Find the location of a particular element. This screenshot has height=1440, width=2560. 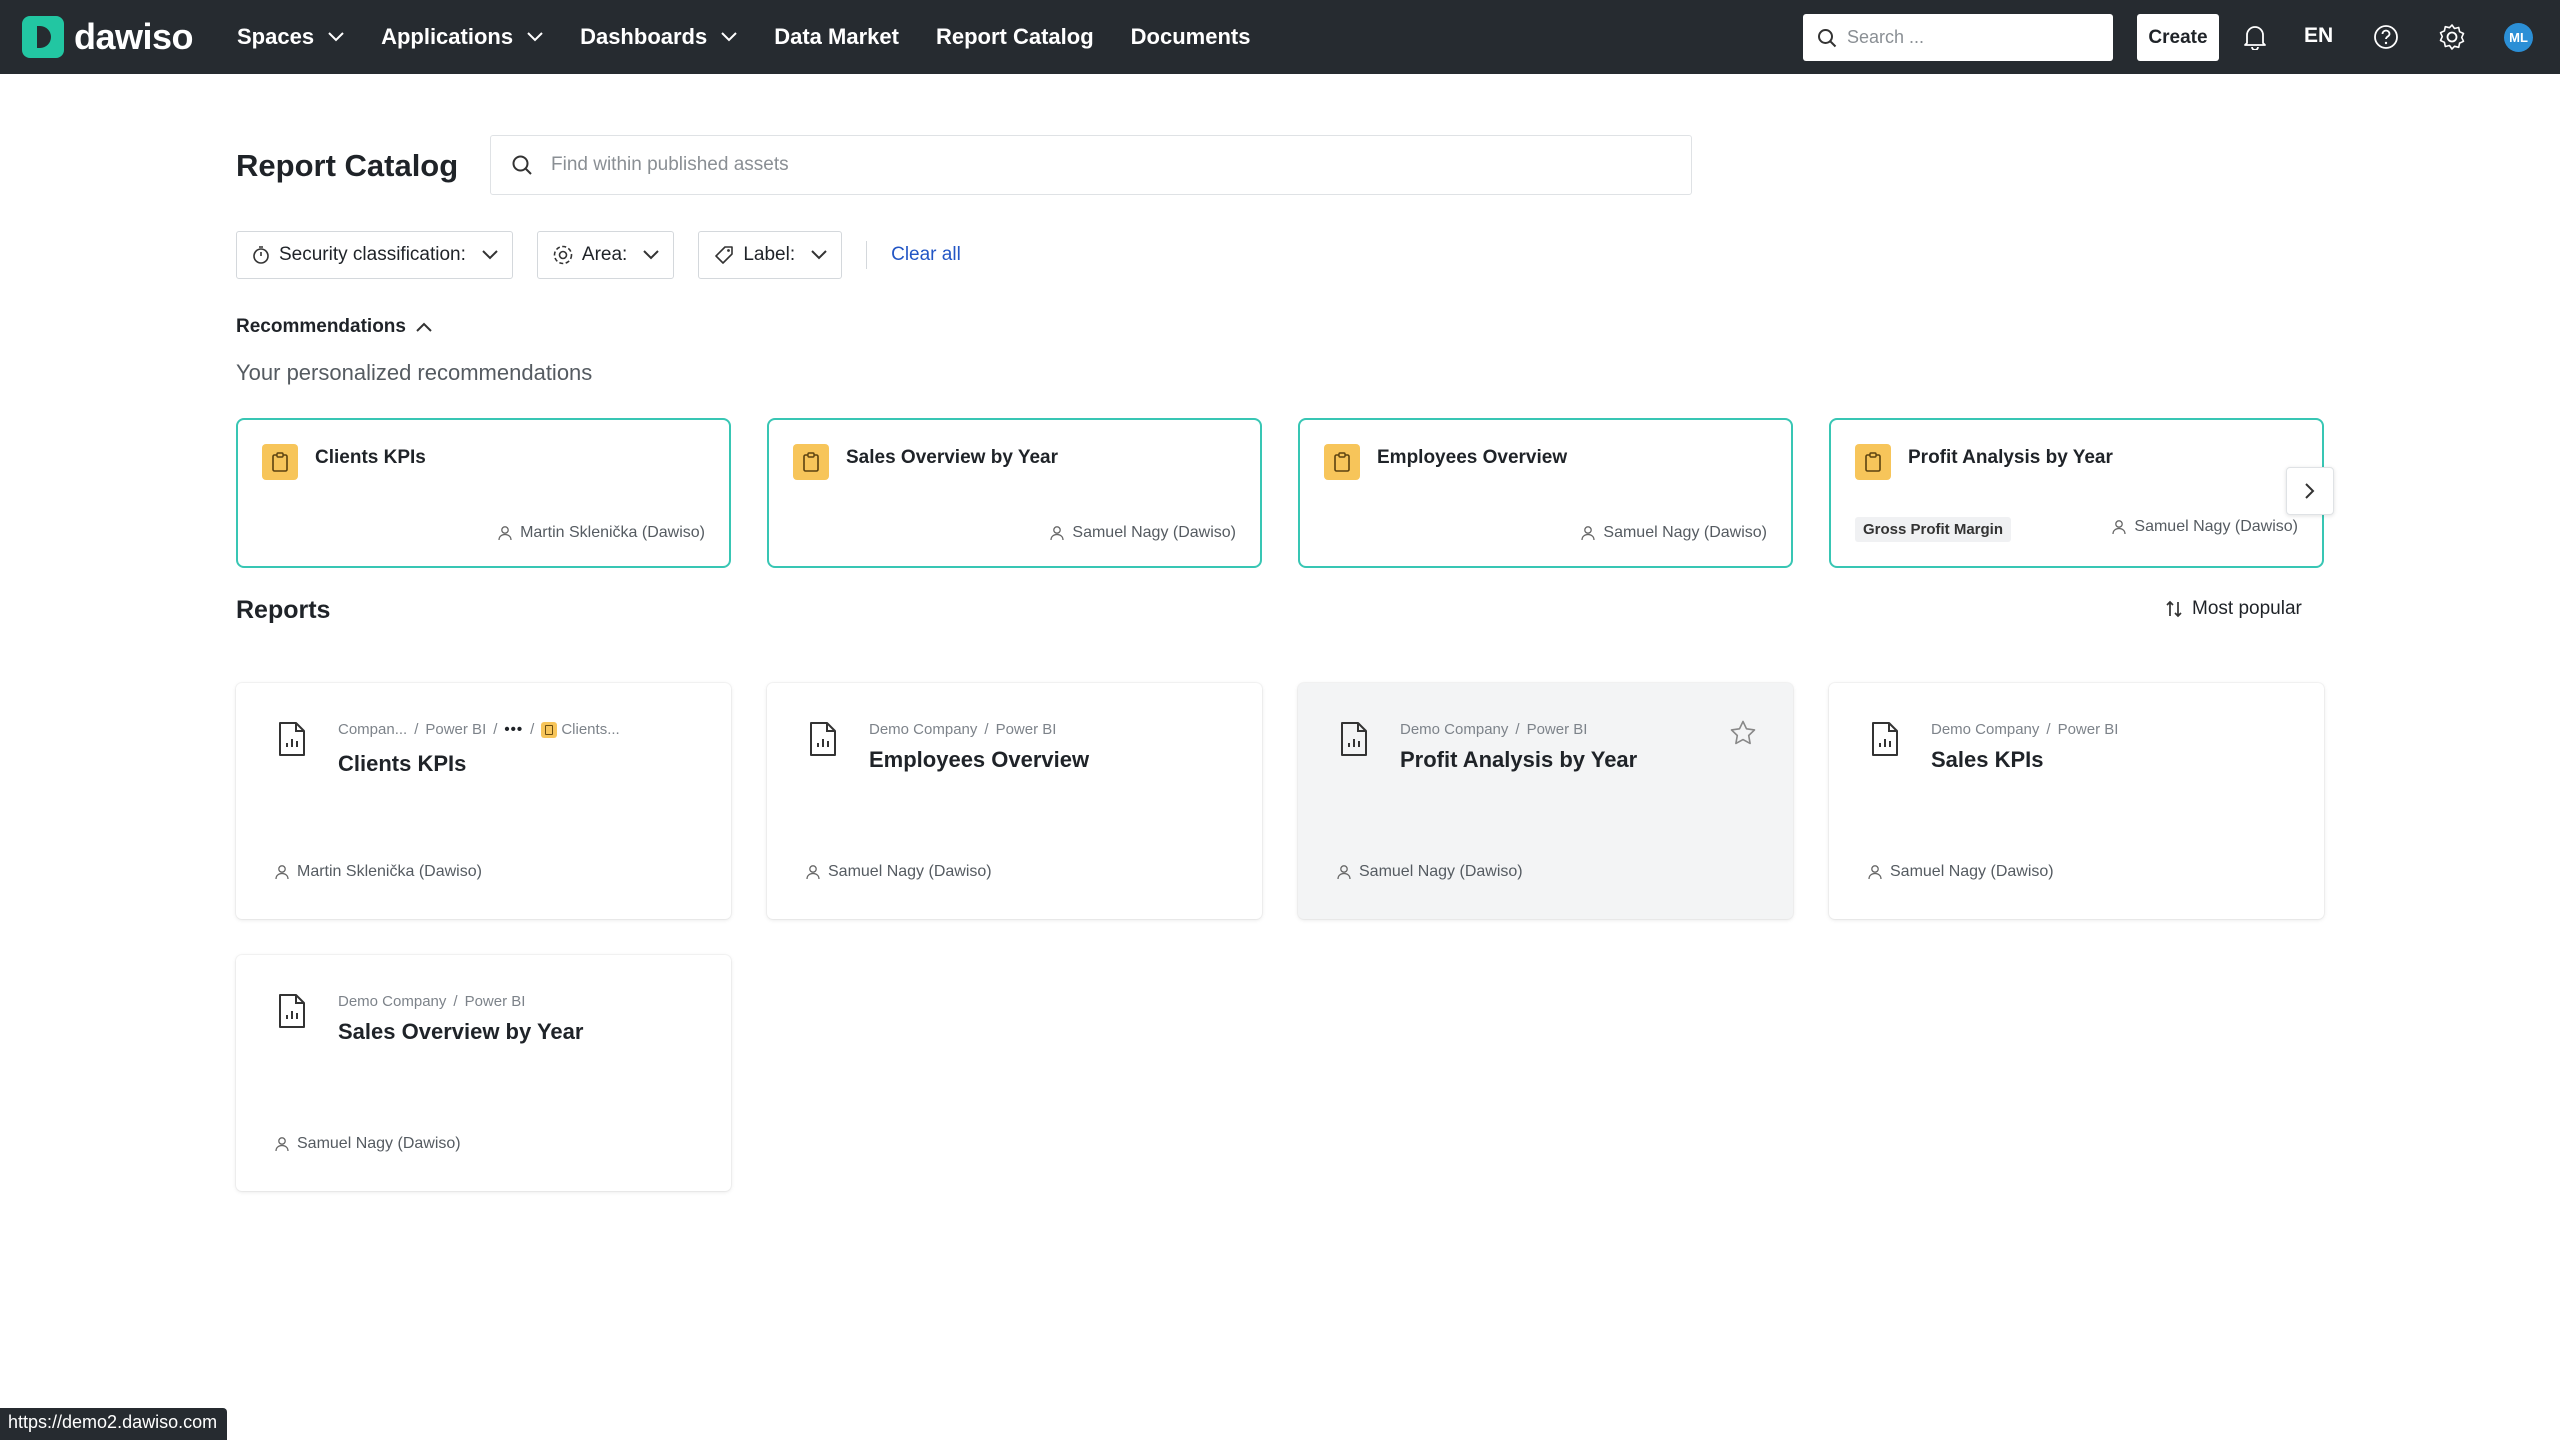

sort-selector: Most popular is located at coordinates (2233, 609).